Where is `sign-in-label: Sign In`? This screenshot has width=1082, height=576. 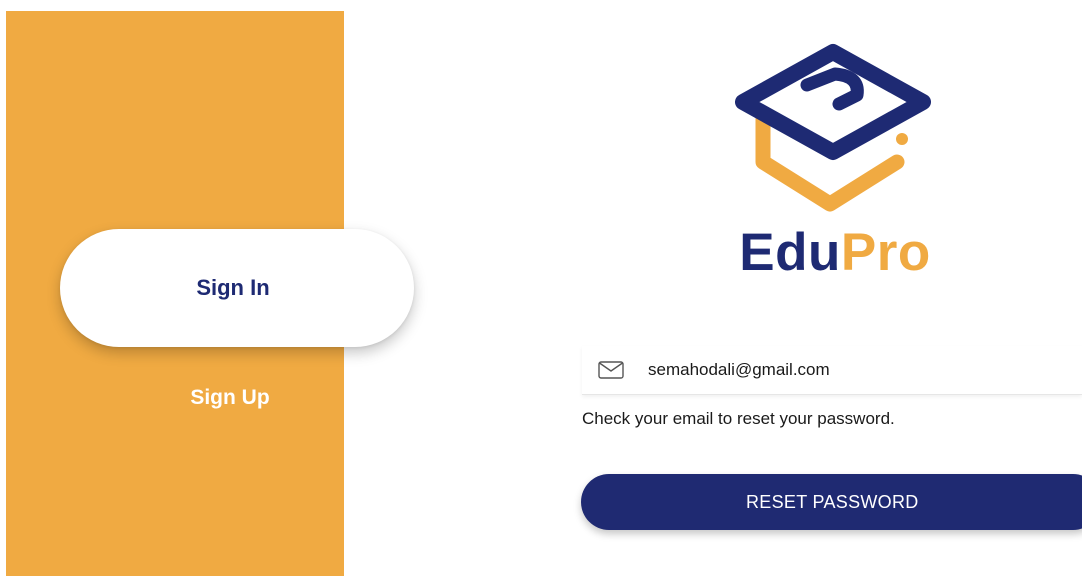
sign-in-label: Sign In is located at coordinates (233, 287).